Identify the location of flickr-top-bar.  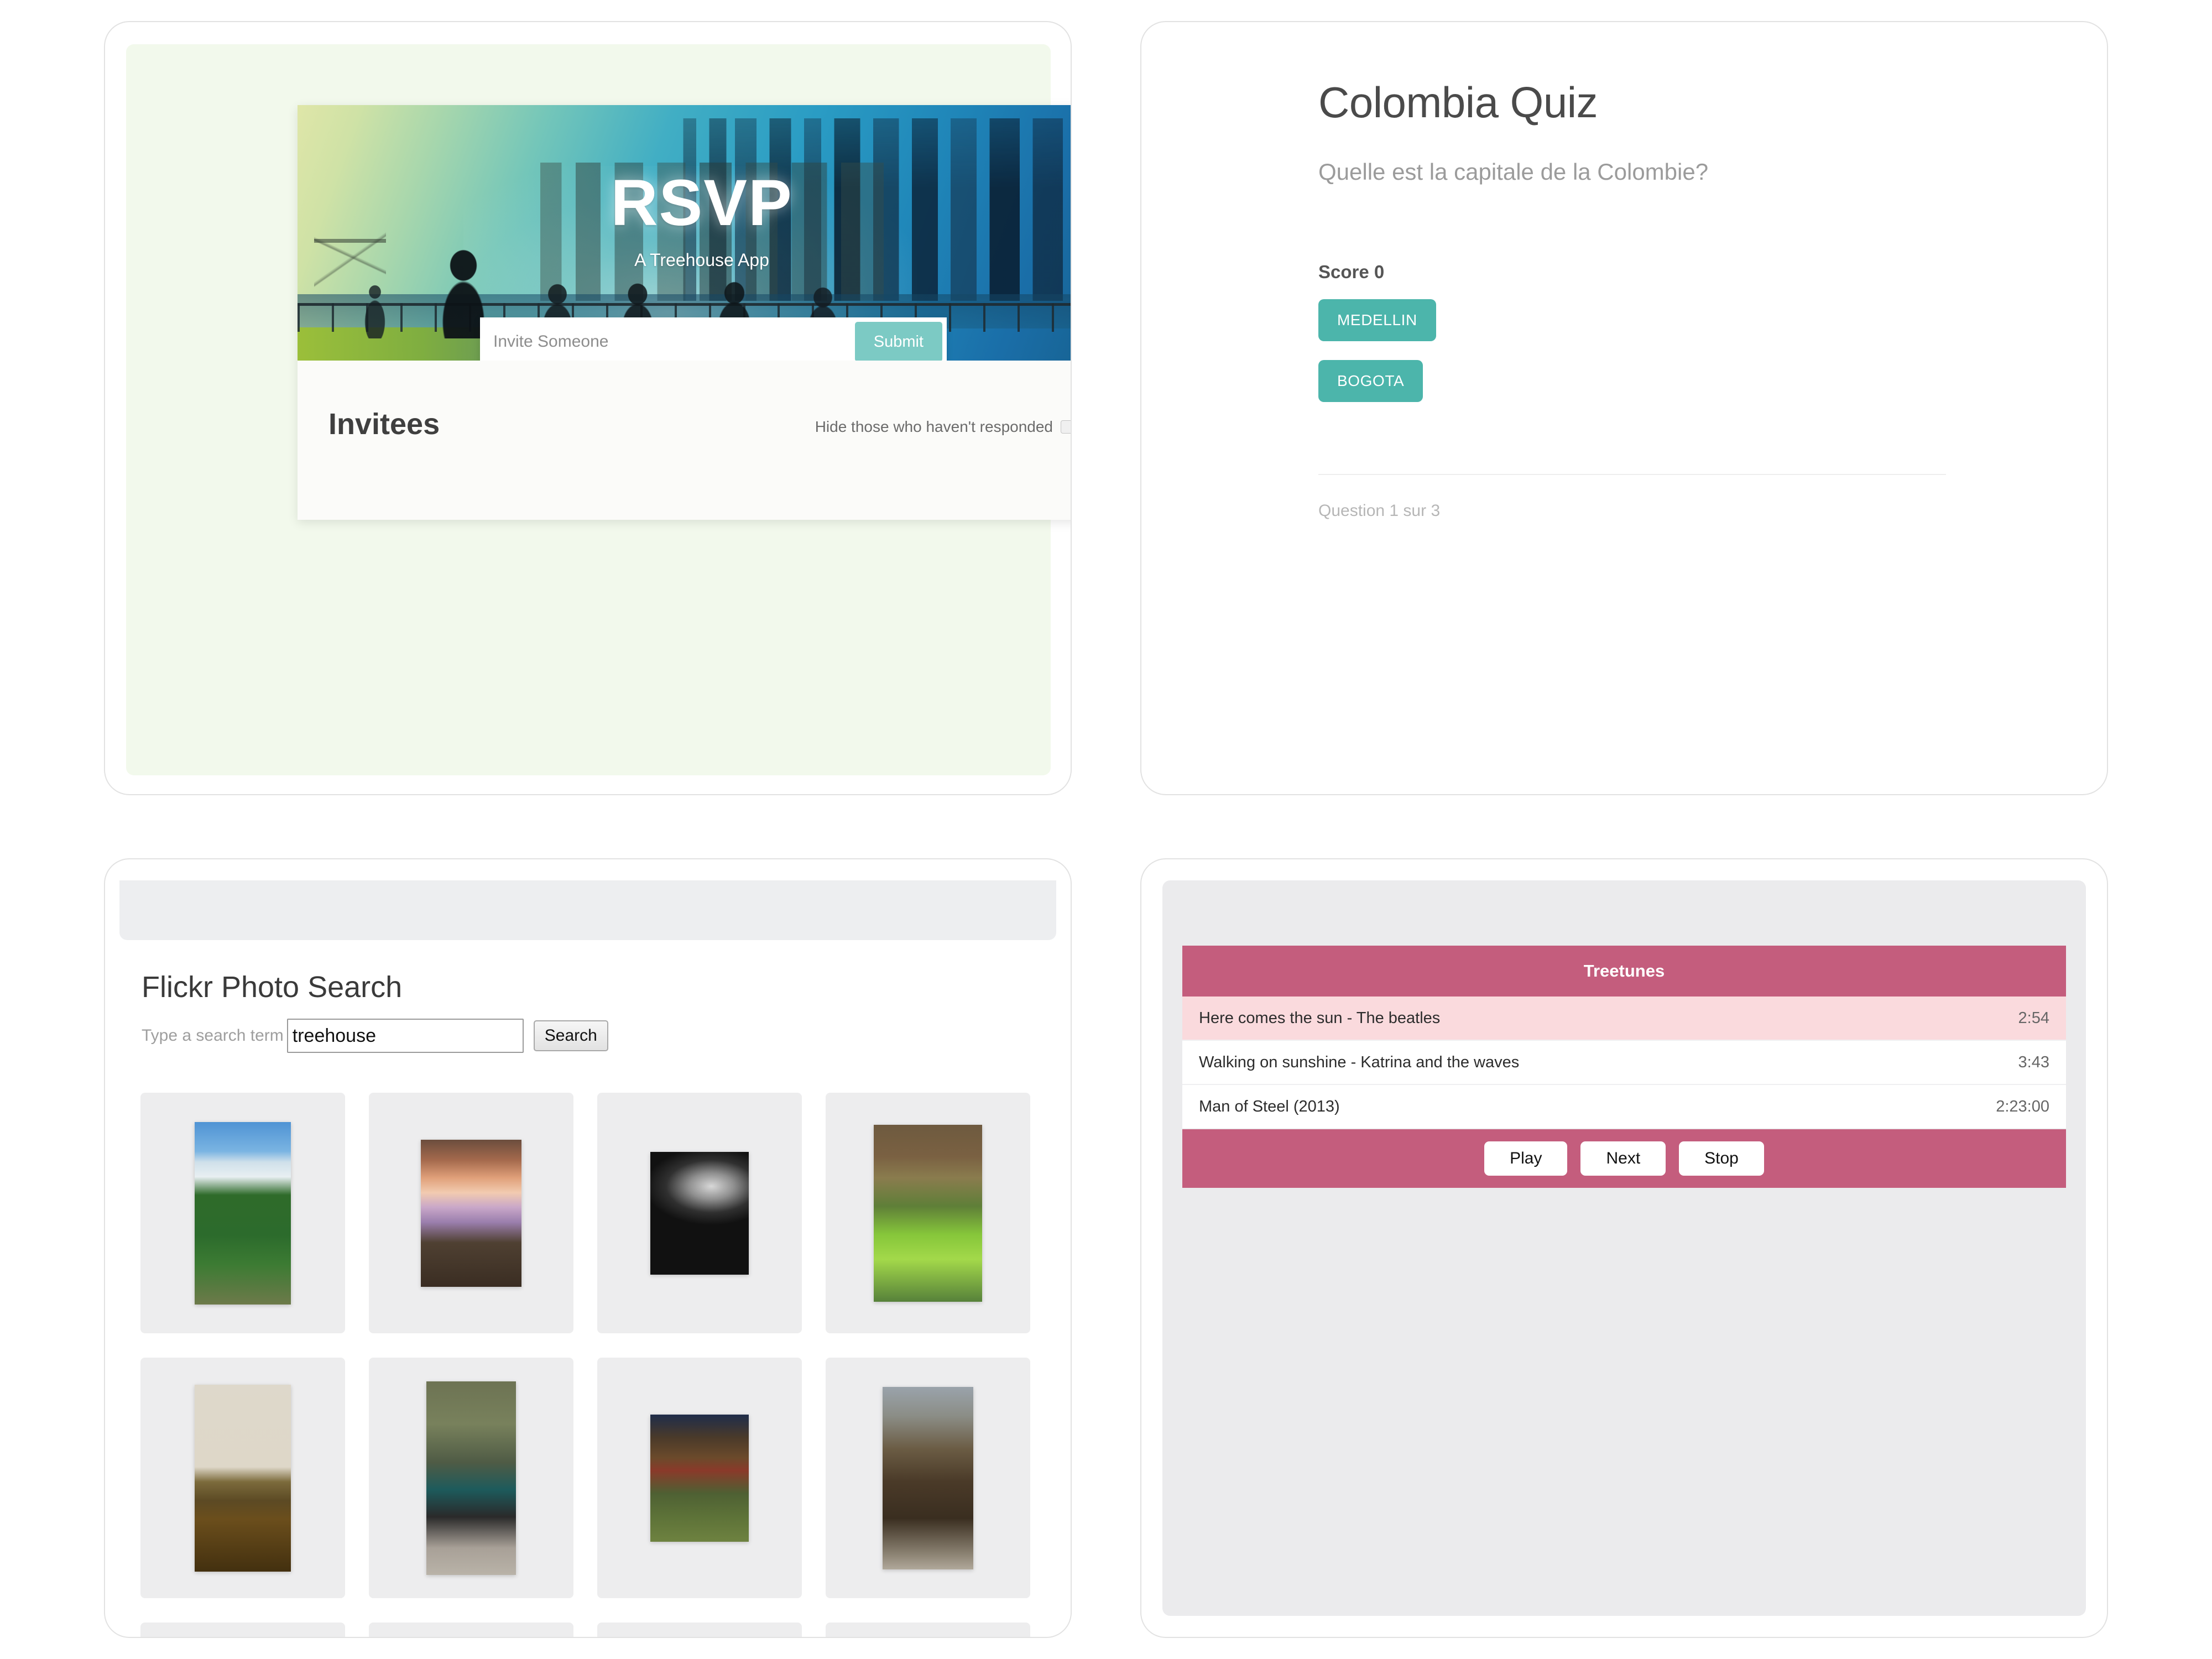
(587, 910).